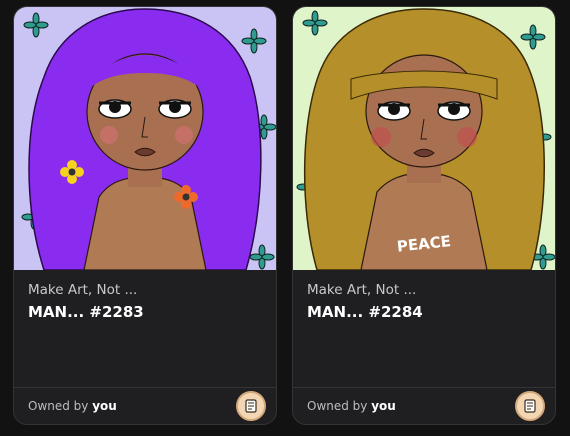  Describe the element at coordinates (365, 312) in the screenshot. I see `token-name: MAN... #2284` at that location.